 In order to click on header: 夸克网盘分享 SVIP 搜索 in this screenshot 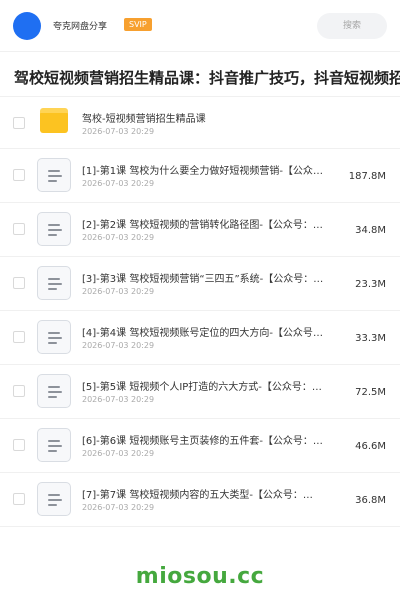, I will do `click(200, 26)`.